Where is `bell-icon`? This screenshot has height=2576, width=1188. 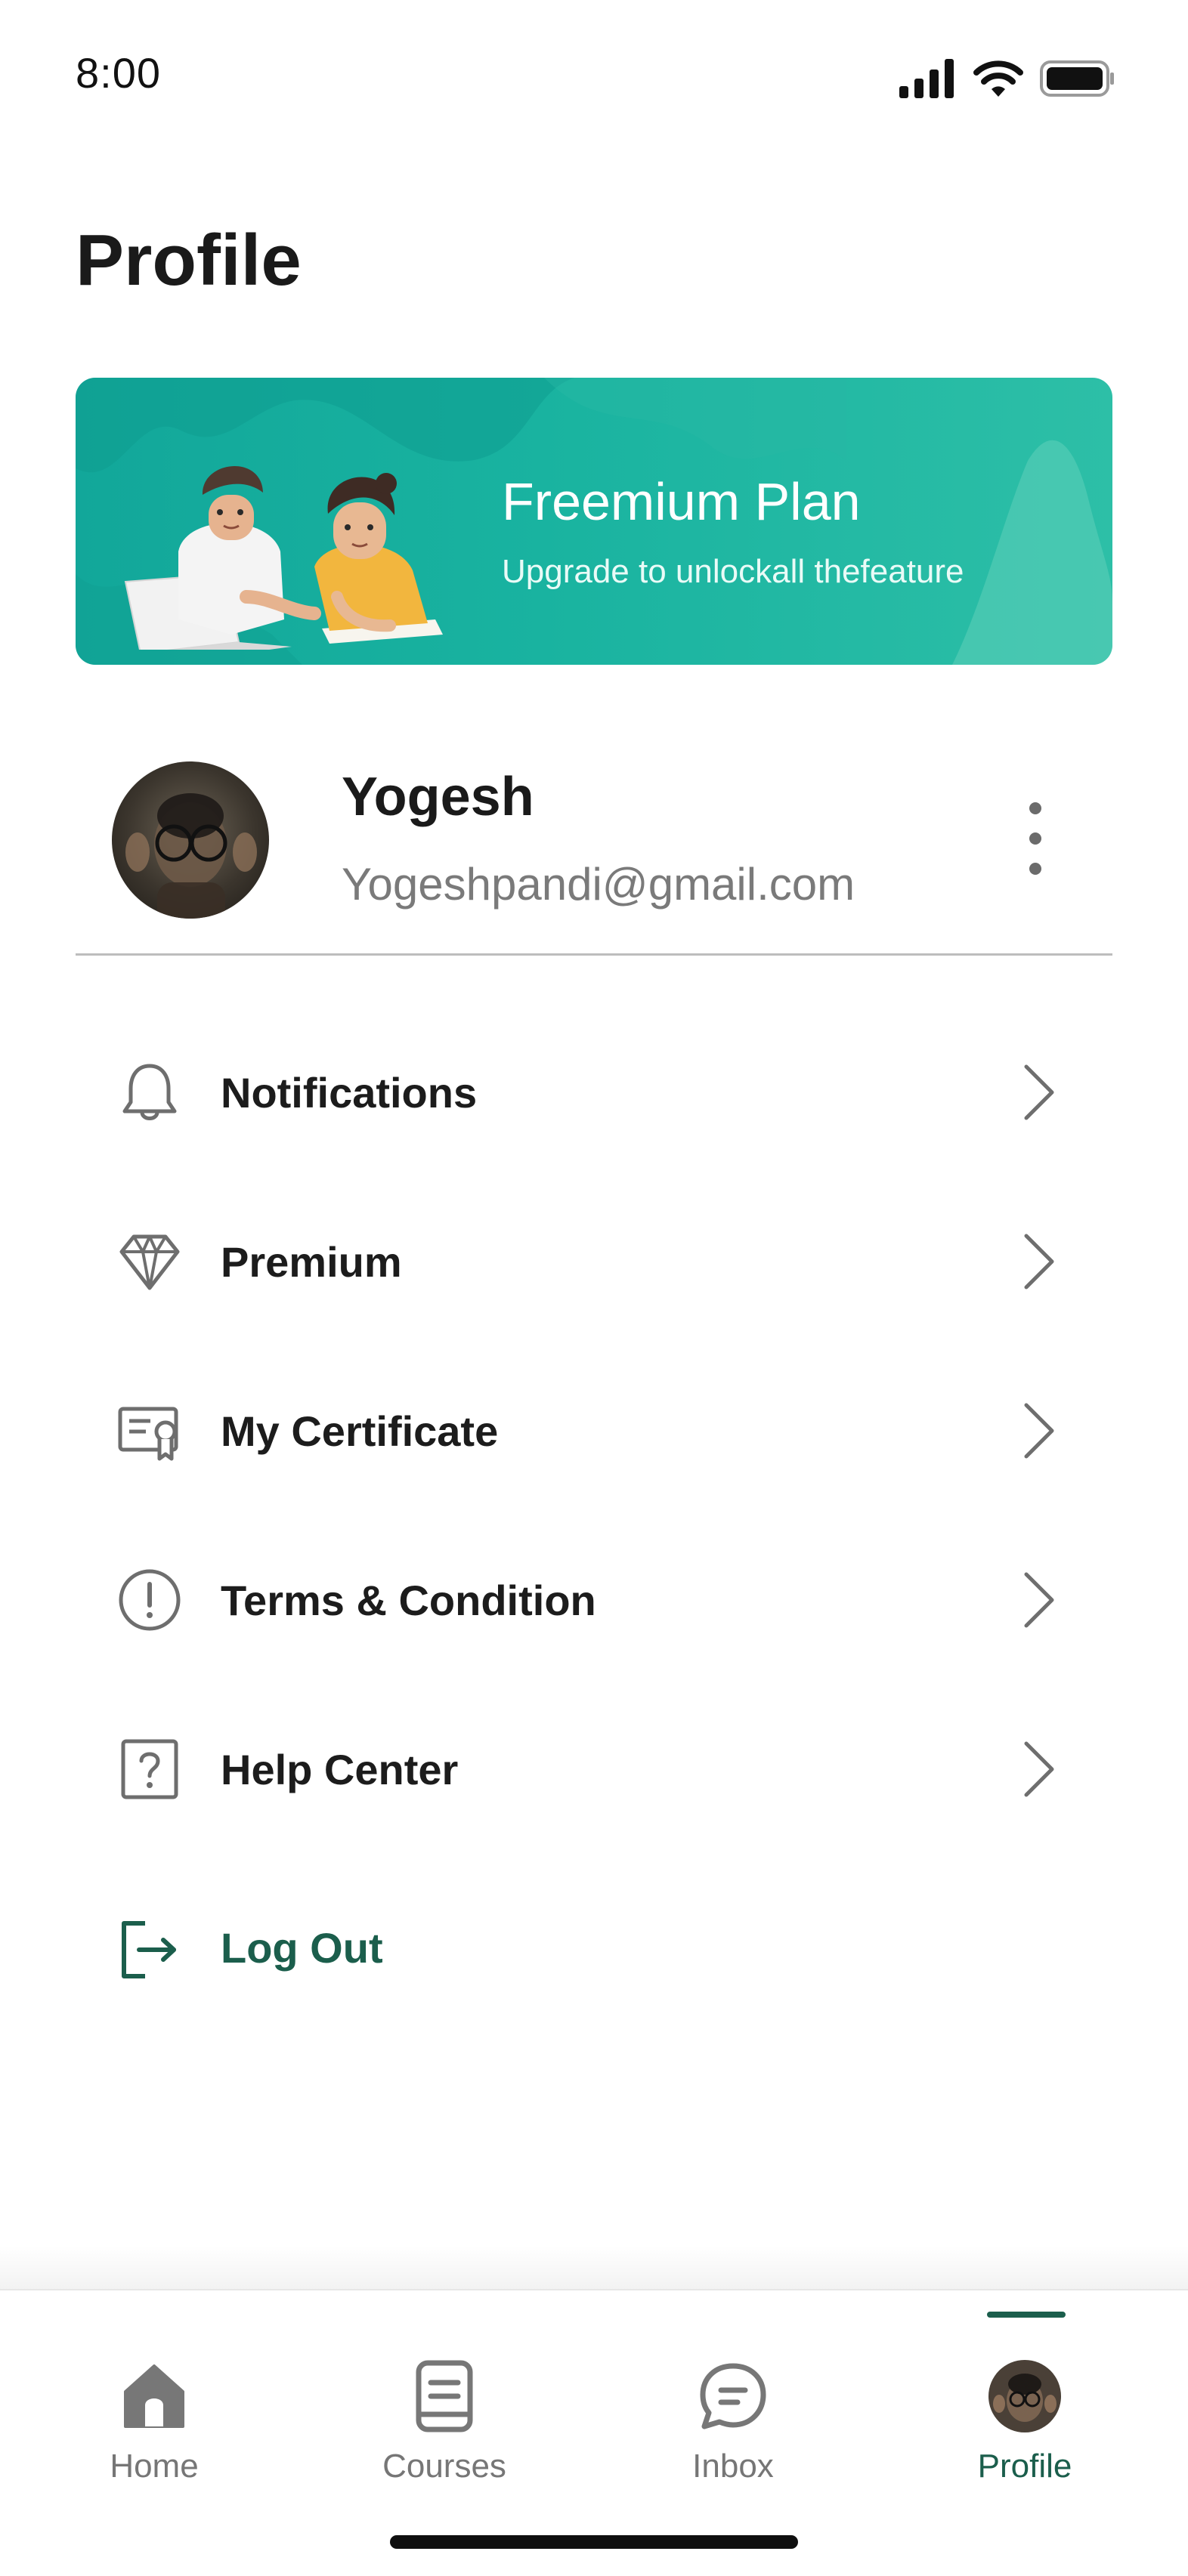 bell-icon is located at coordinates (150, 1092).